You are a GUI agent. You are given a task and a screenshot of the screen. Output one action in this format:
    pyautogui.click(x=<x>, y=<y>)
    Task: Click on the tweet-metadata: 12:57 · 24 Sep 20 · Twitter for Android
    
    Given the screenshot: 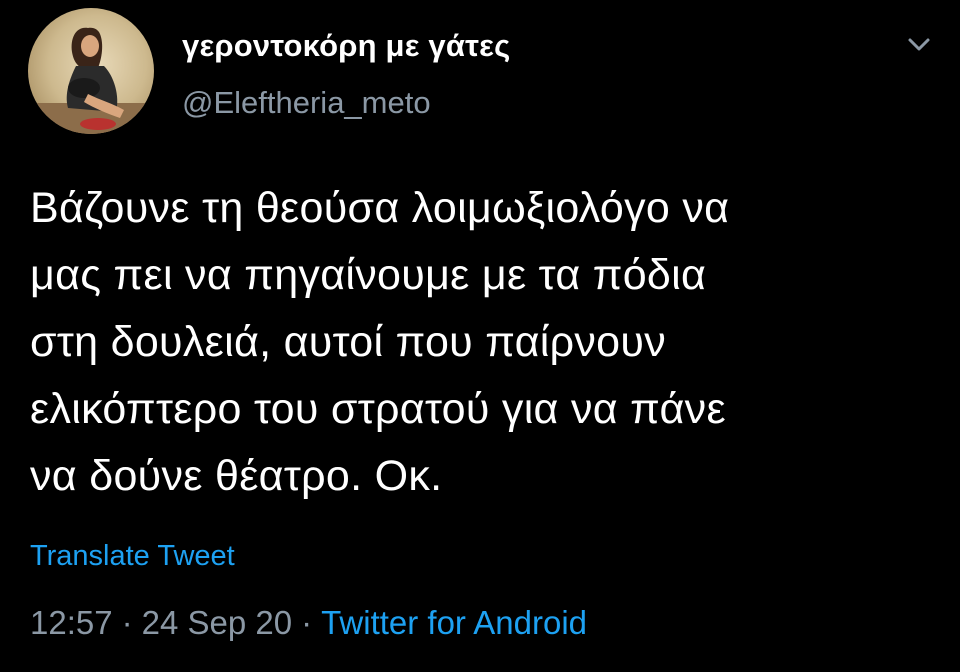 What is the action you would take?
    pyautogui.click(x=308, y=623)
    